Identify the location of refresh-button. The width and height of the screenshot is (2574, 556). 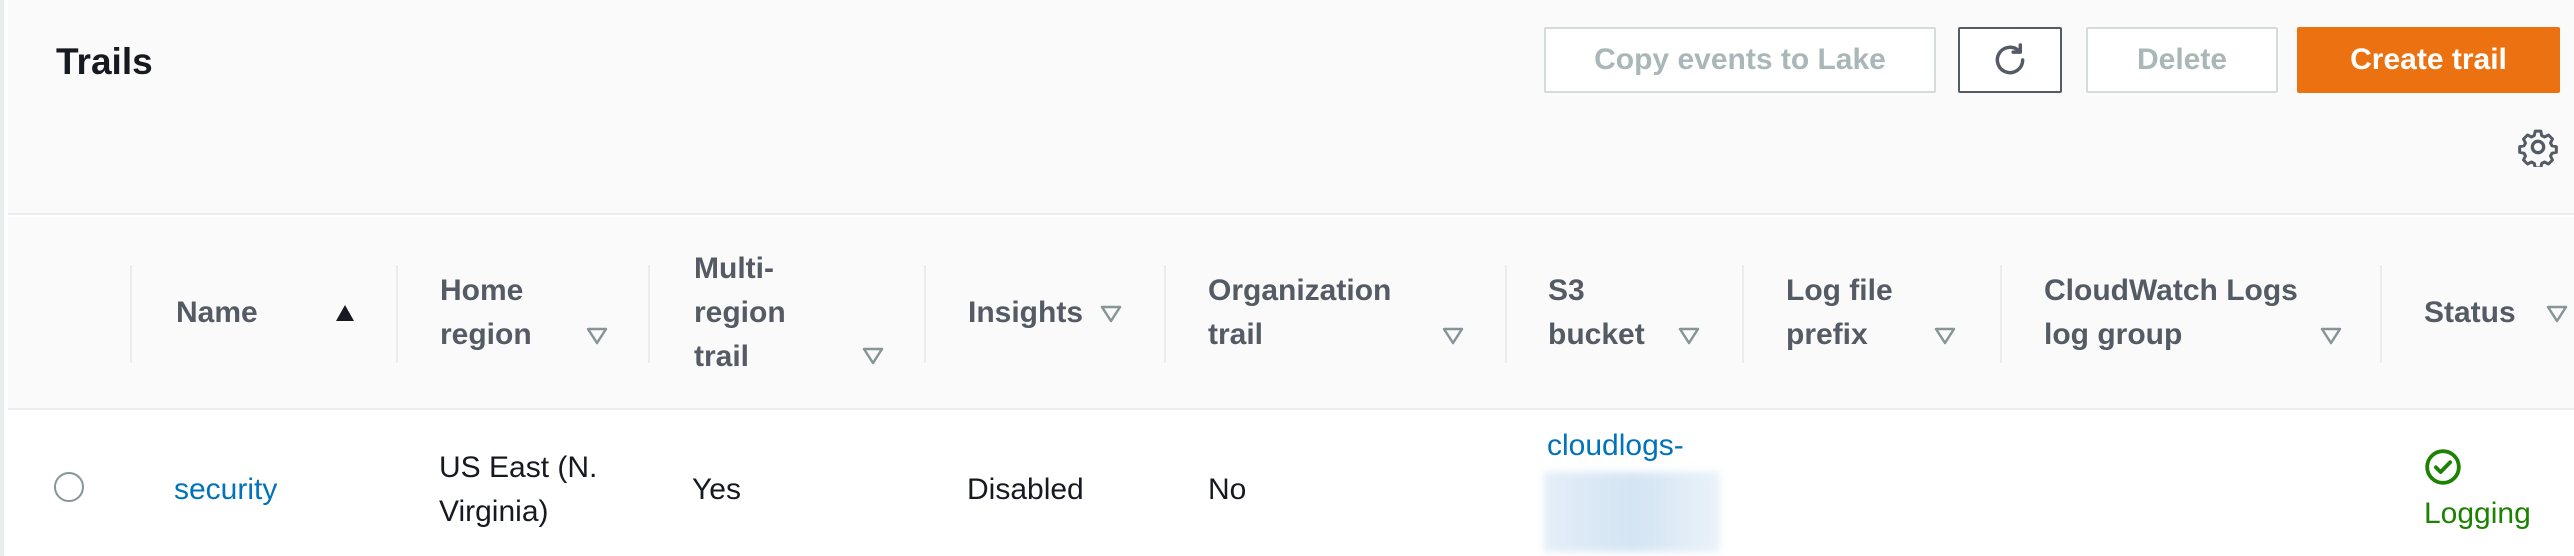
(2010, 60).